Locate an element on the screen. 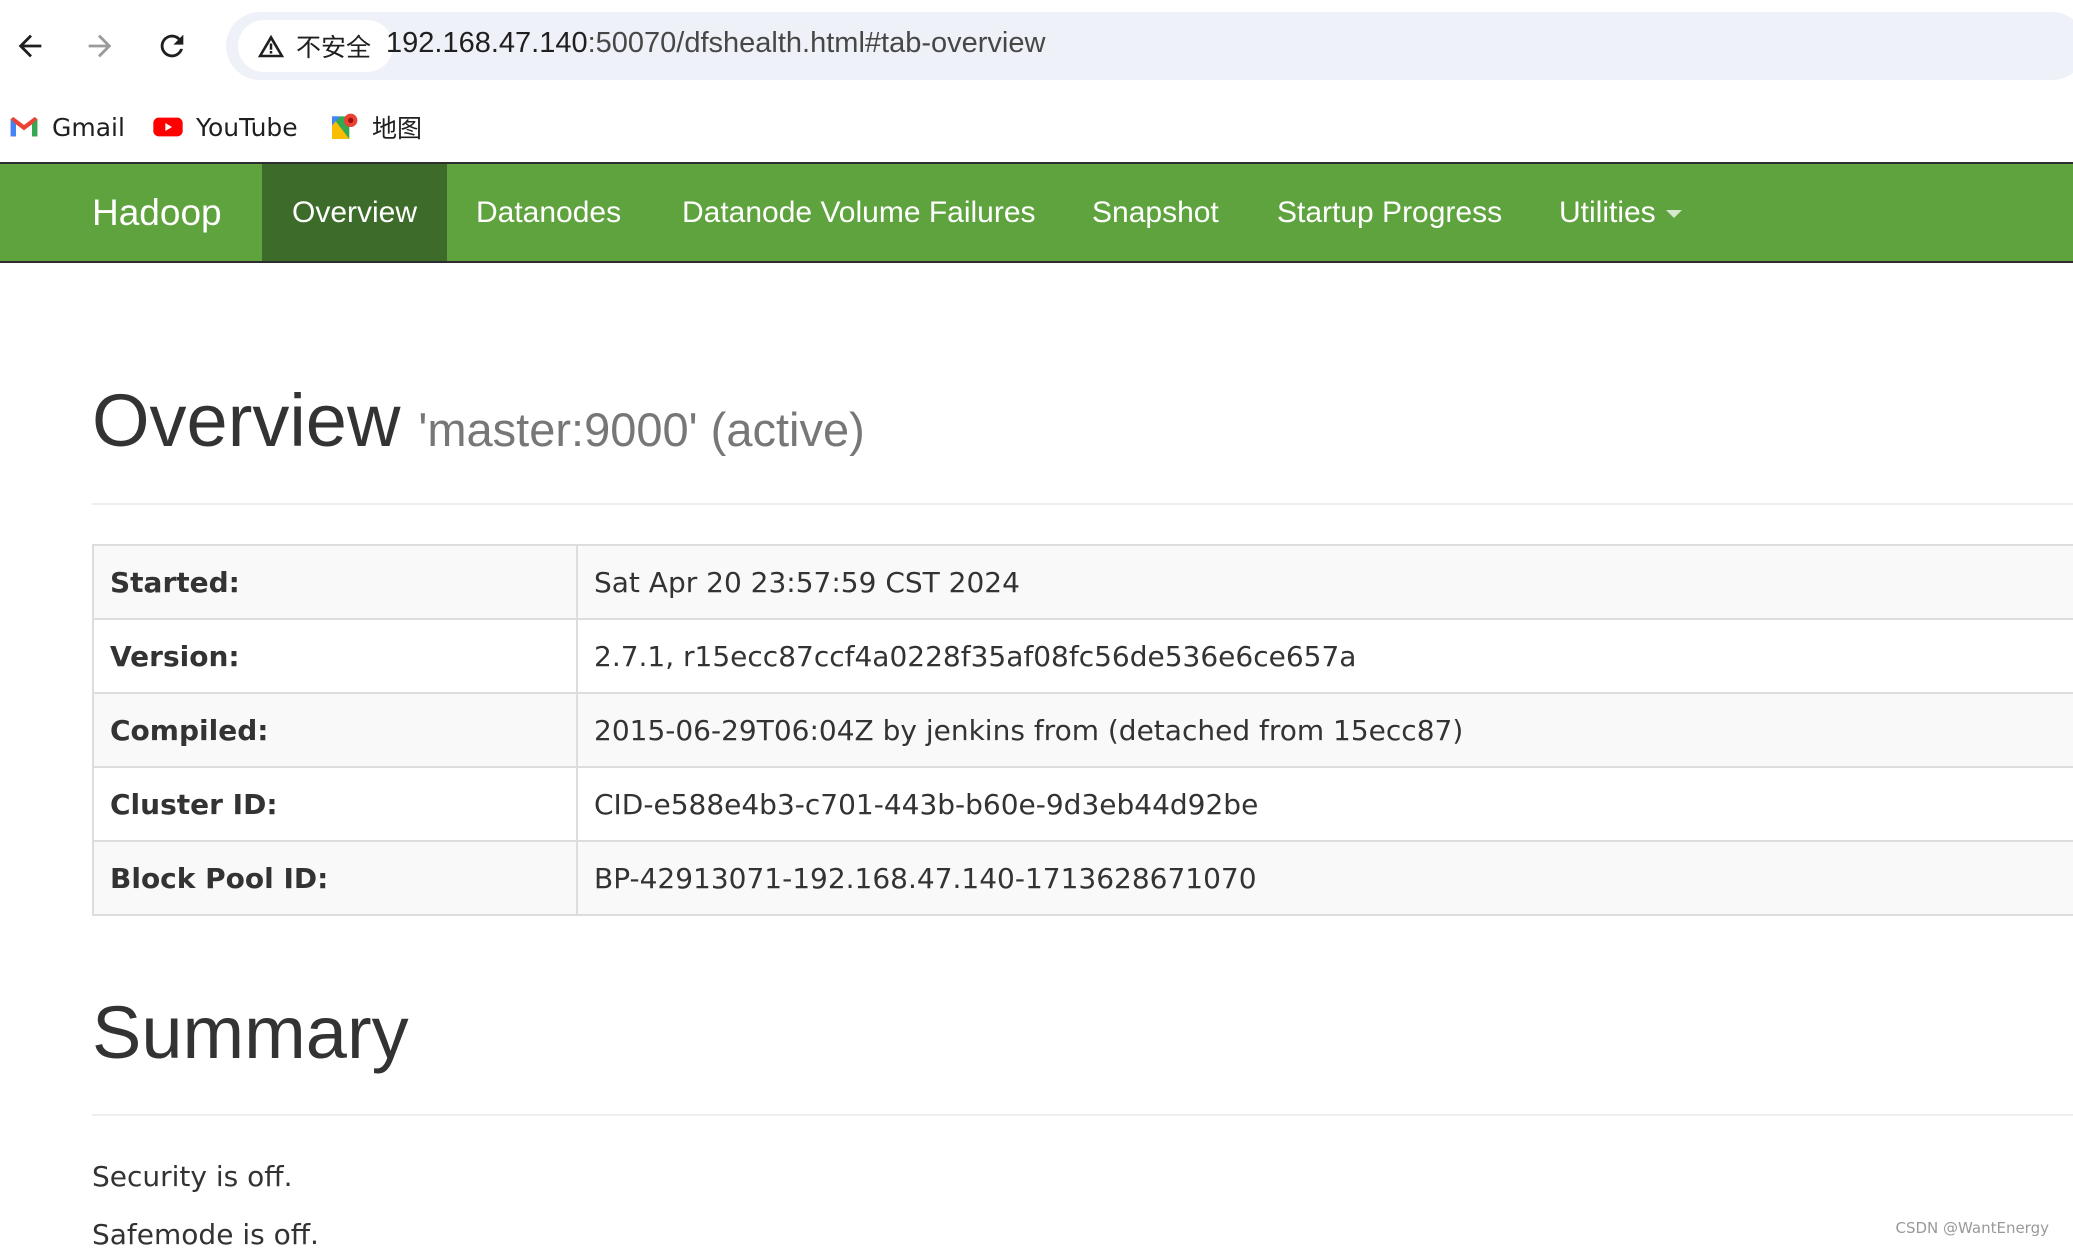 Image resolution: width=2073 pixels, height=1251 pixels. maps-icon is located at coordinates (345, 126).